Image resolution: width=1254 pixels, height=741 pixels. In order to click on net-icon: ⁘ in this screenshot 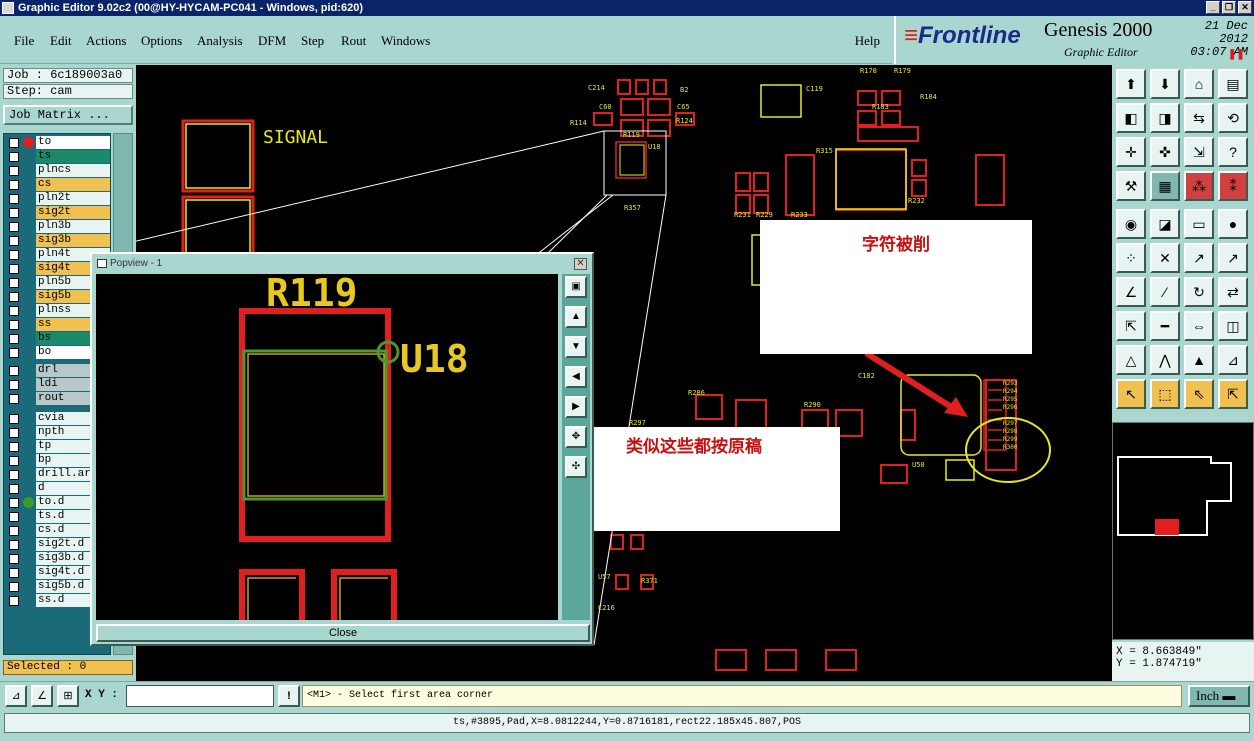, I will do `click(1131, 258)`.